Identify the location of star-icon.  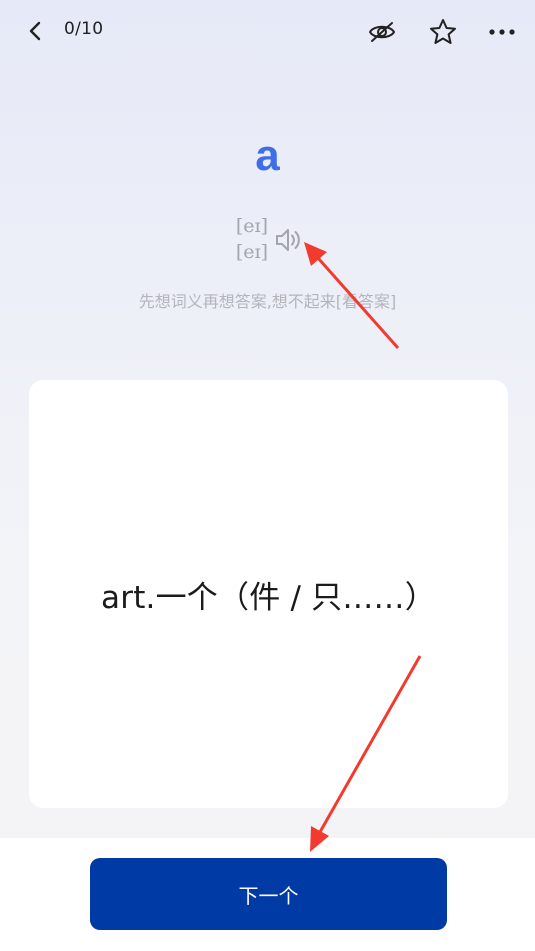
(443, 31).